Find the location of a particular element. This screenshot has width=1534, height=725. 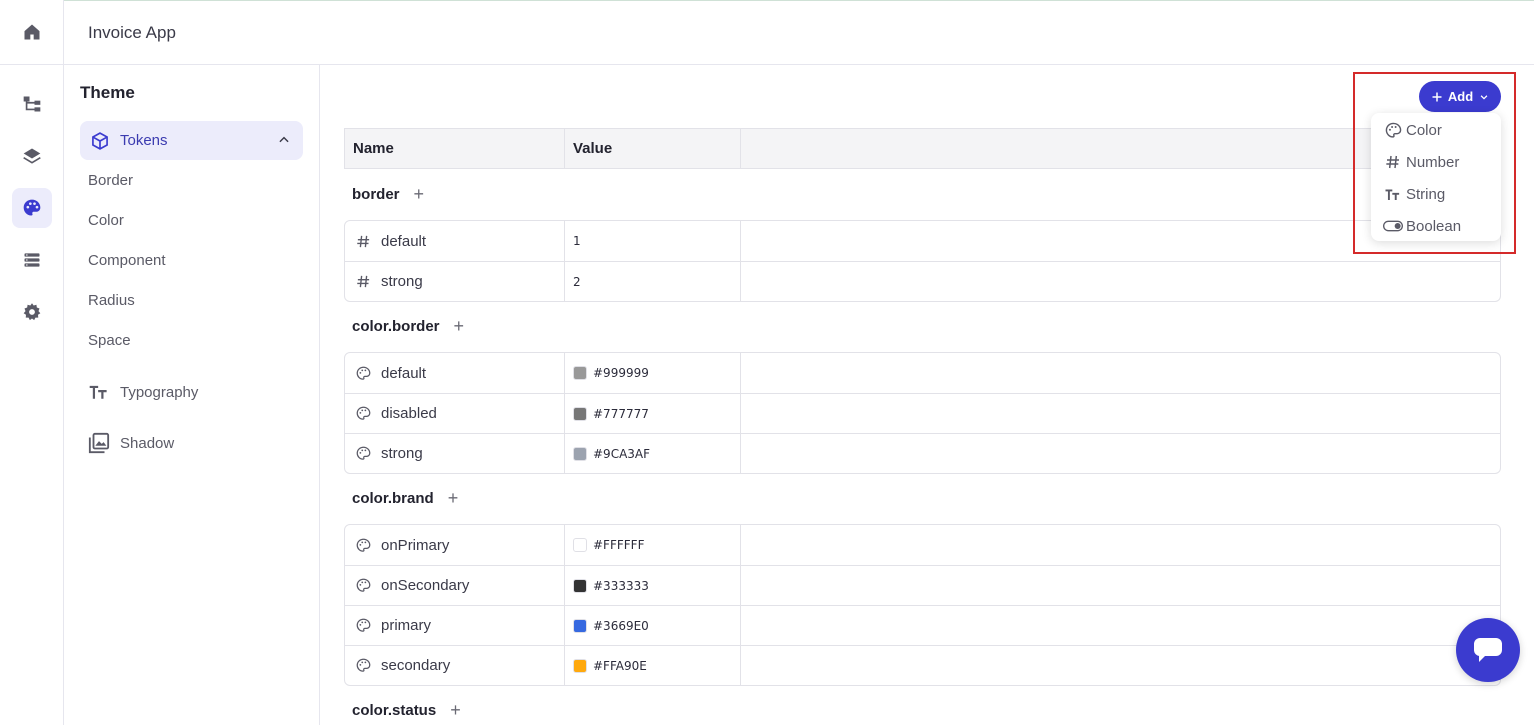

table-row: onSecondary #333333 is located at coordinates (922, 585).